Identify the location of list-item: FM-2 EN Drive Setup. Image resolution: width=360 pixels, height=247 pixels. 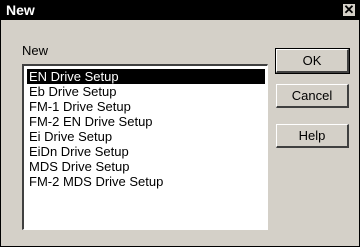
(146, 121).